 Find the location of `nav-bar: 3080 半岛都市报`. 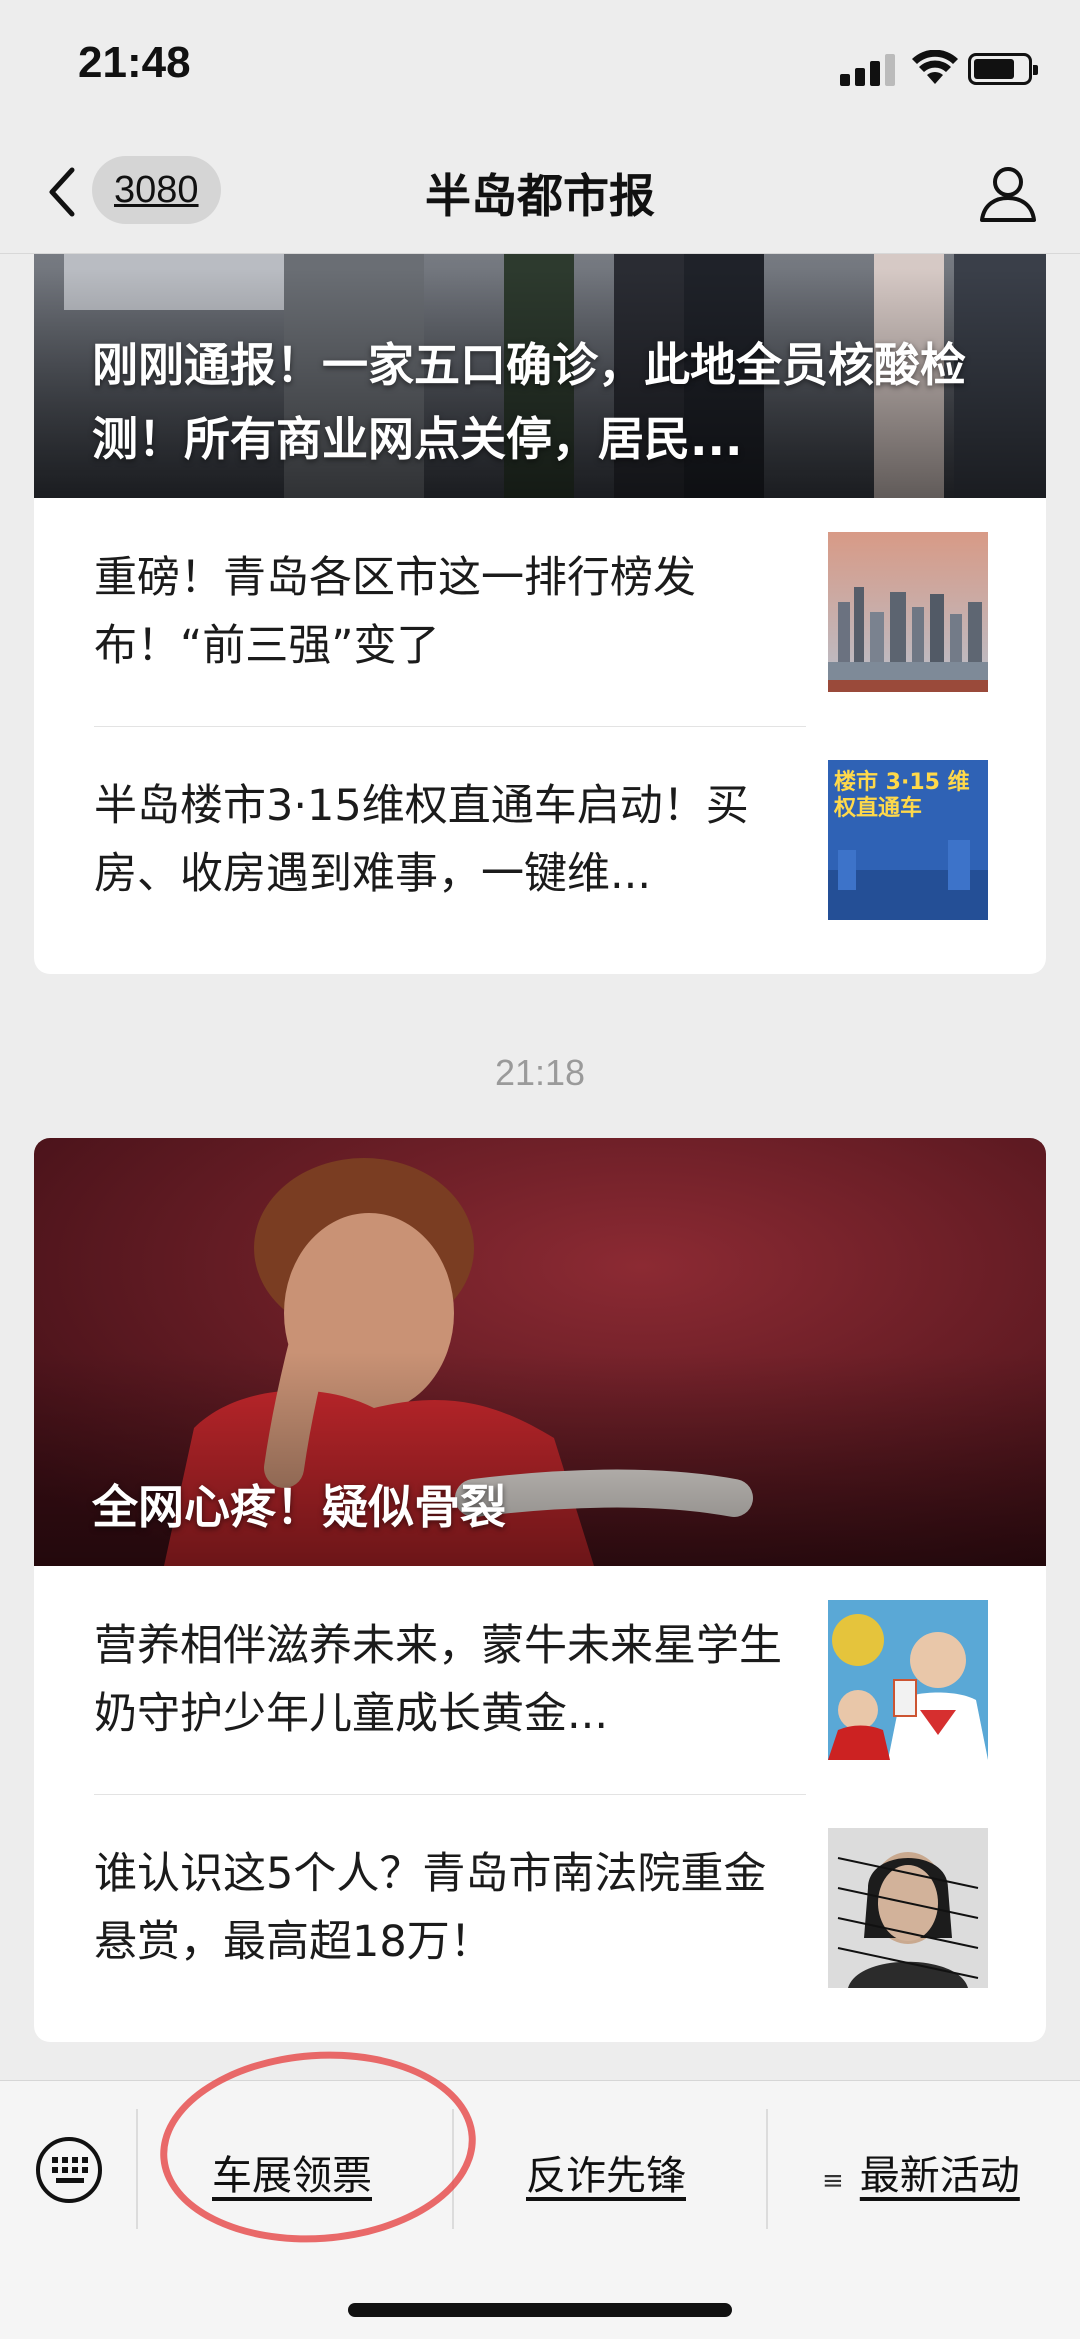

nav-bar: 3080 半岛都市报 is located at coordinates (540, 192).